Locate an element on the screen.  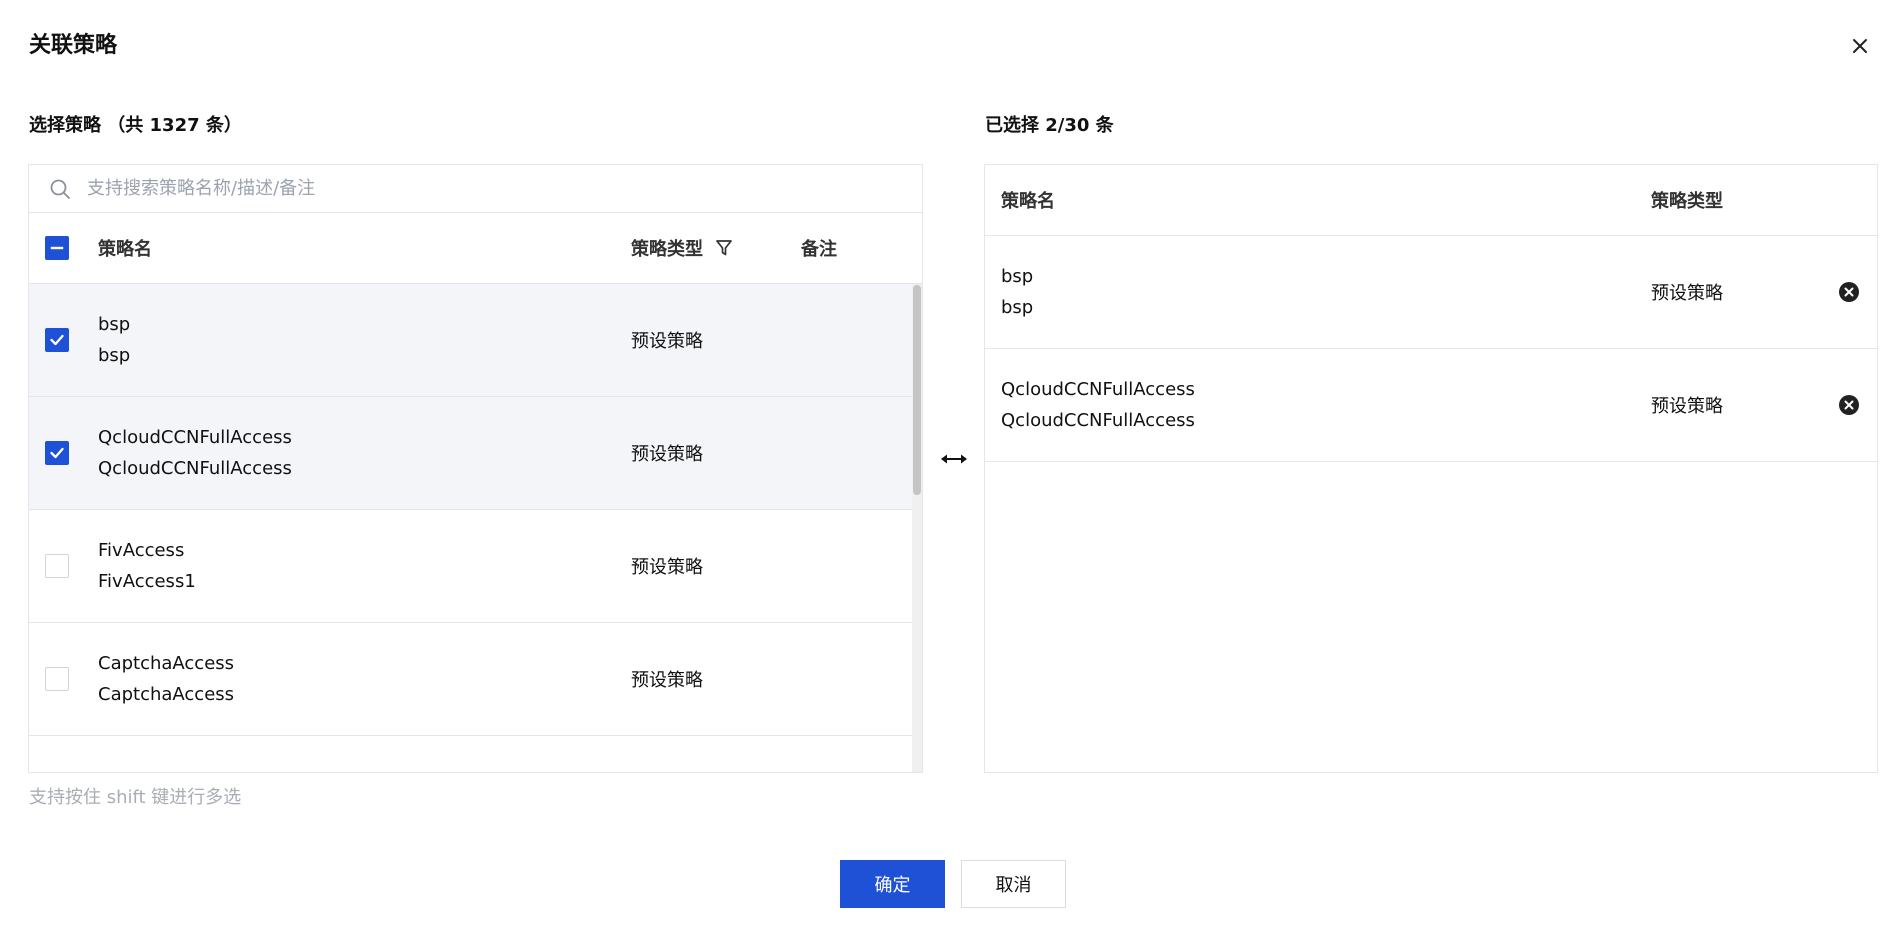
minus-icon is located at coordinates (57, 248).